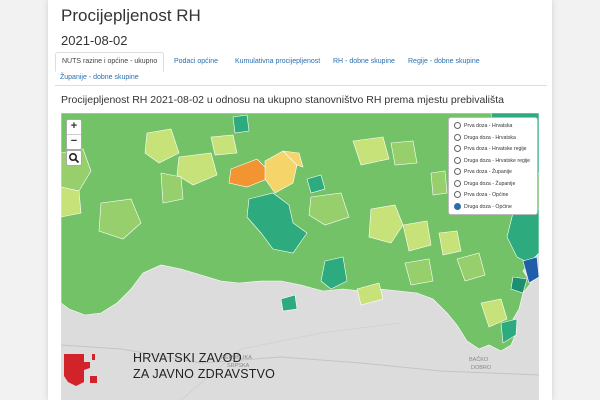 This screenshot has height=400, width=600. Describe the element at coordinates (483, 127) in the screenshot. I see `layer-option: Prva doza - Hrvatska` at that location.